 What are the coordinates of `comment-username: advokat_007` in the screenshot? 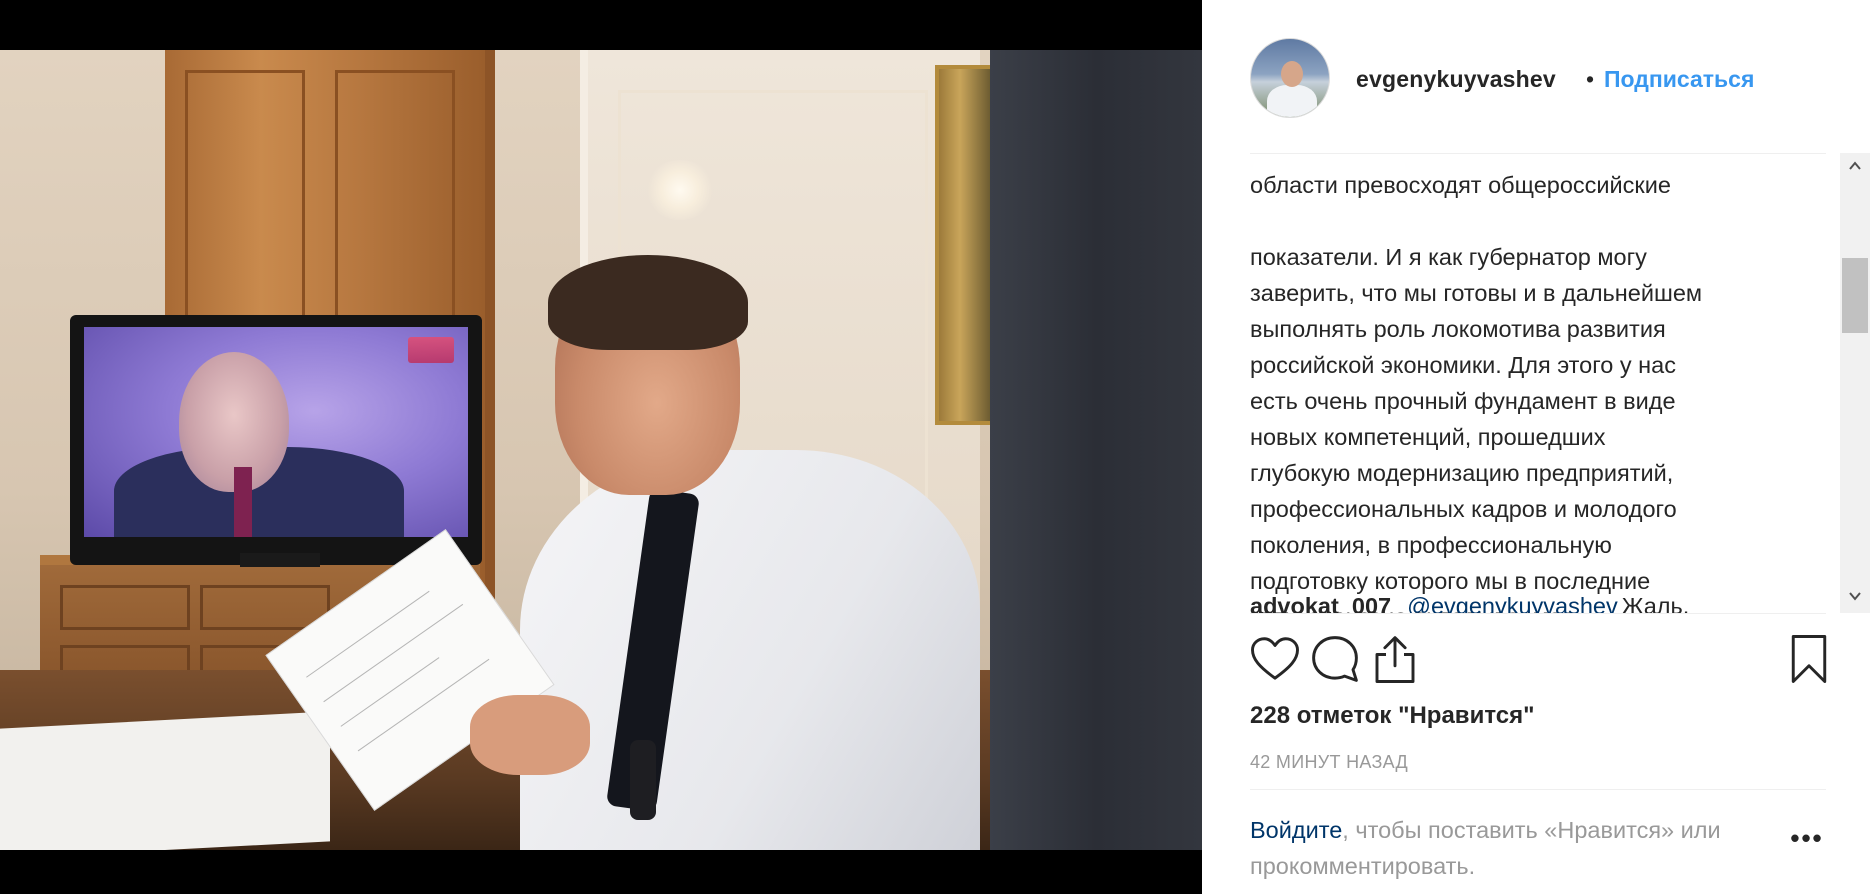 It's located at (1320, 603).